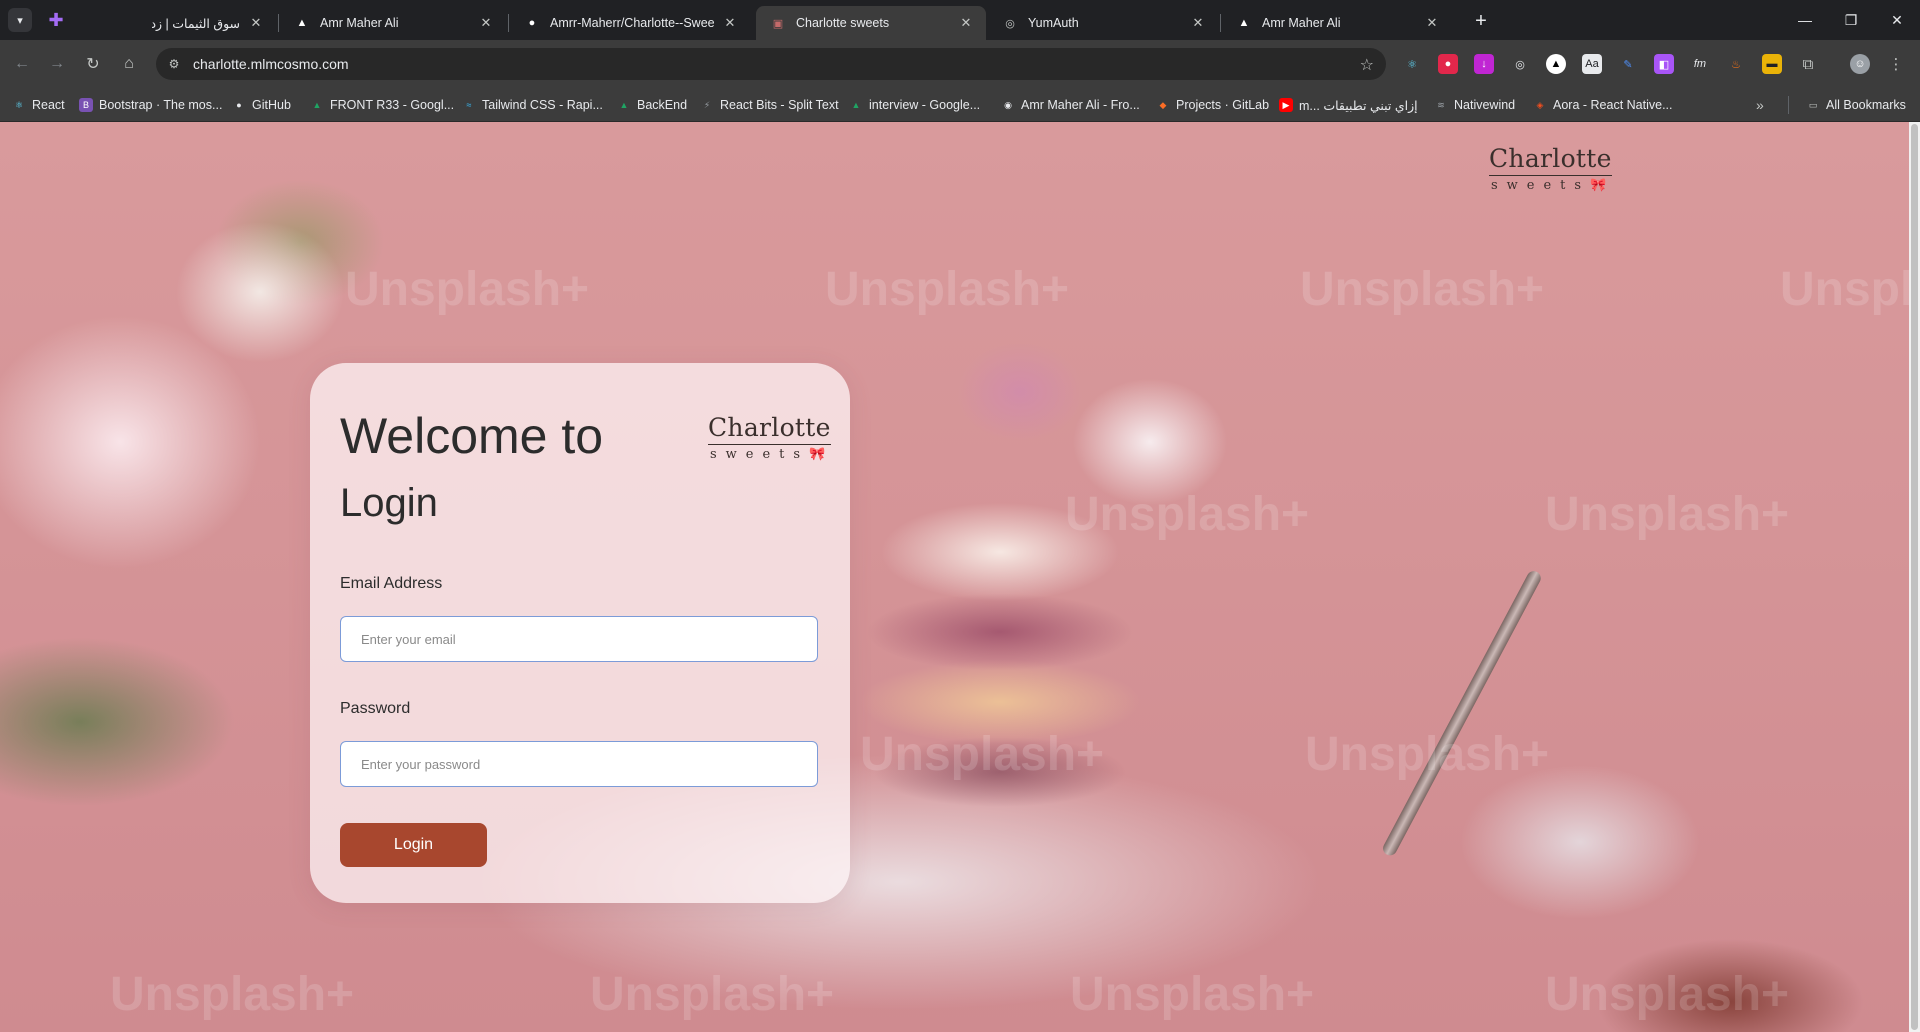  I want to click on fire-extension-icon: ♨, so click(1736, 64).